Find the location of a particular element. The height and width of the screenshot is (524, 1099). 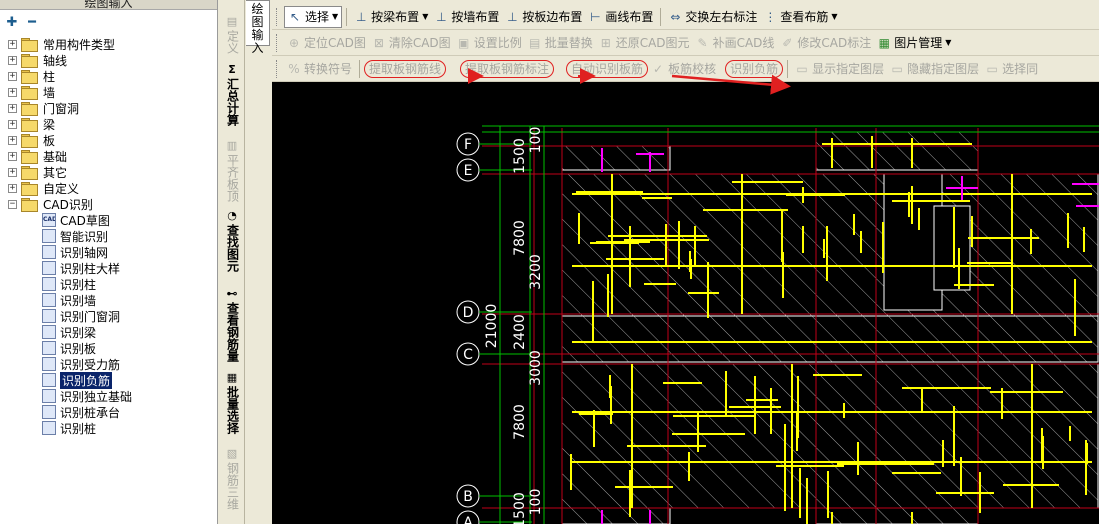

tree-item-label: 墙 is located at coordinates (49, 92).